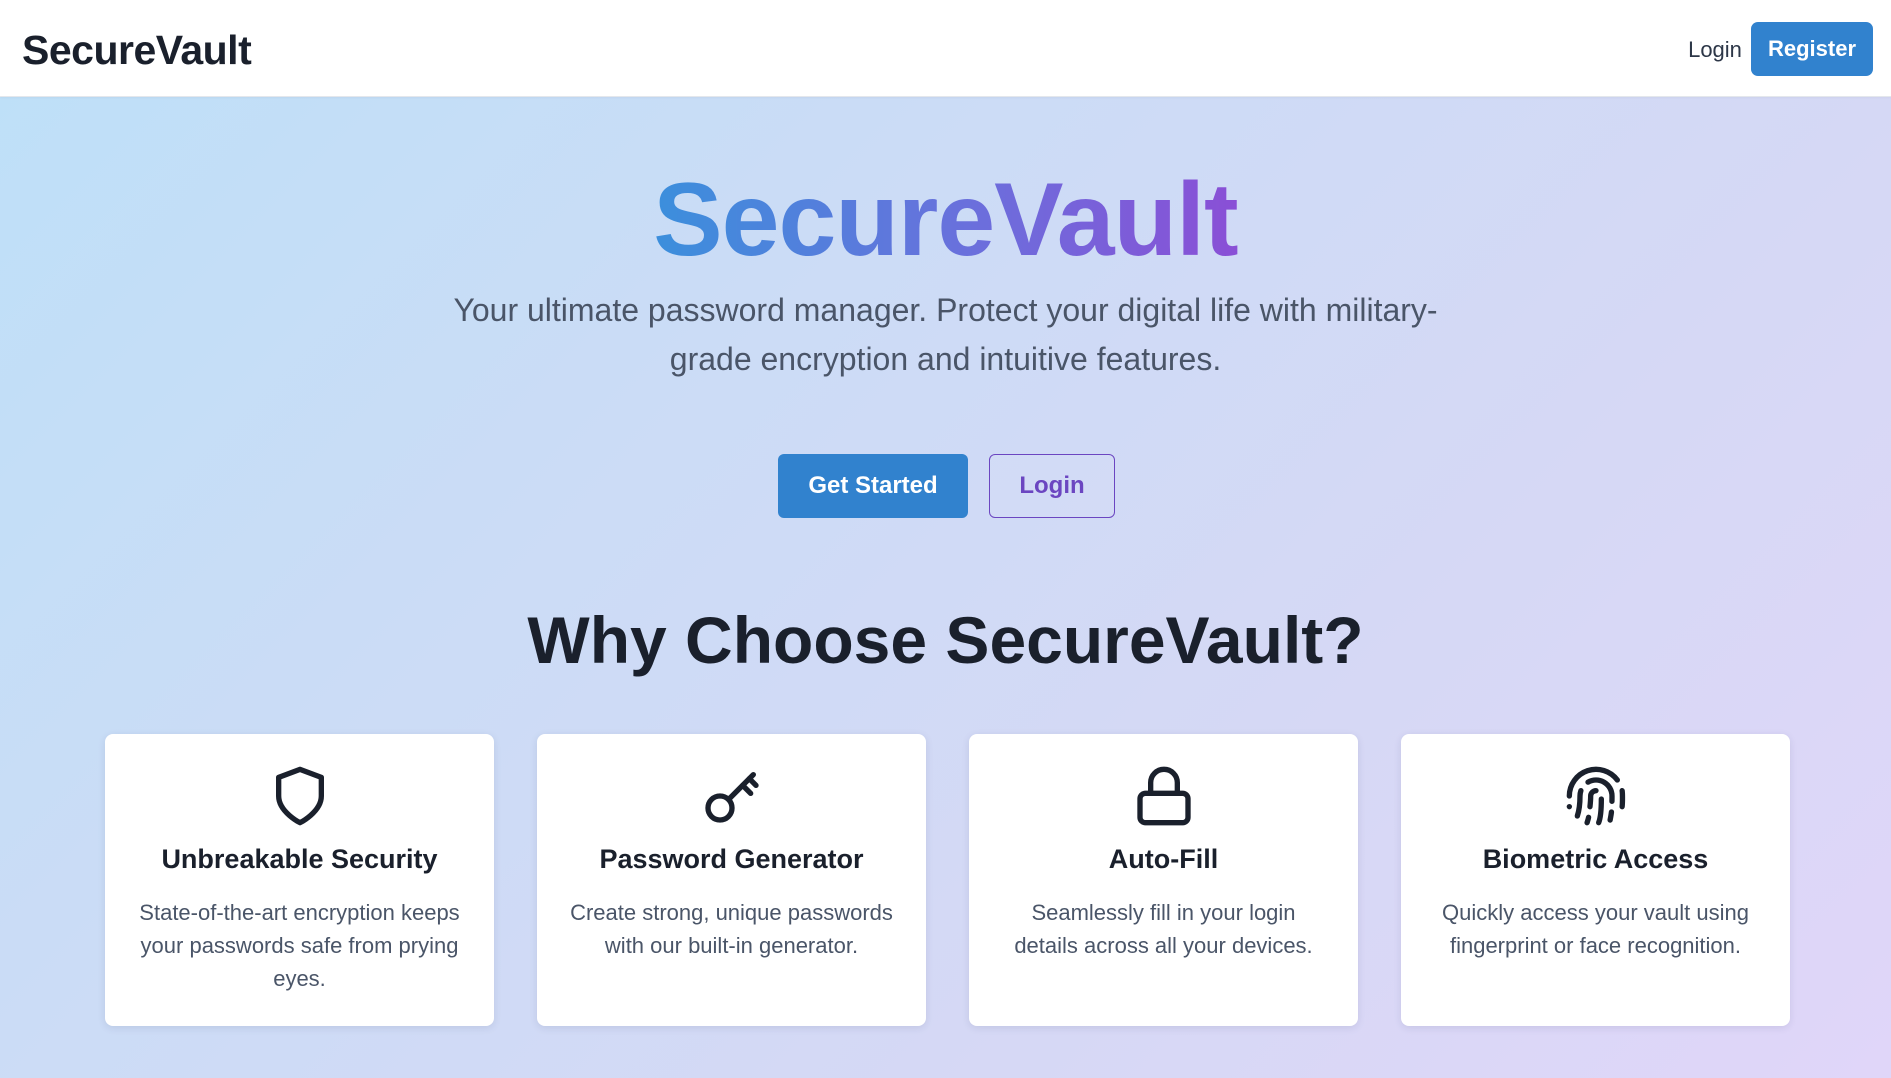 Image resolution: width=1891 pixels, height=1078 pixels. I want to click on top-navbar: SecureVault Login Register, so click(945, 48).